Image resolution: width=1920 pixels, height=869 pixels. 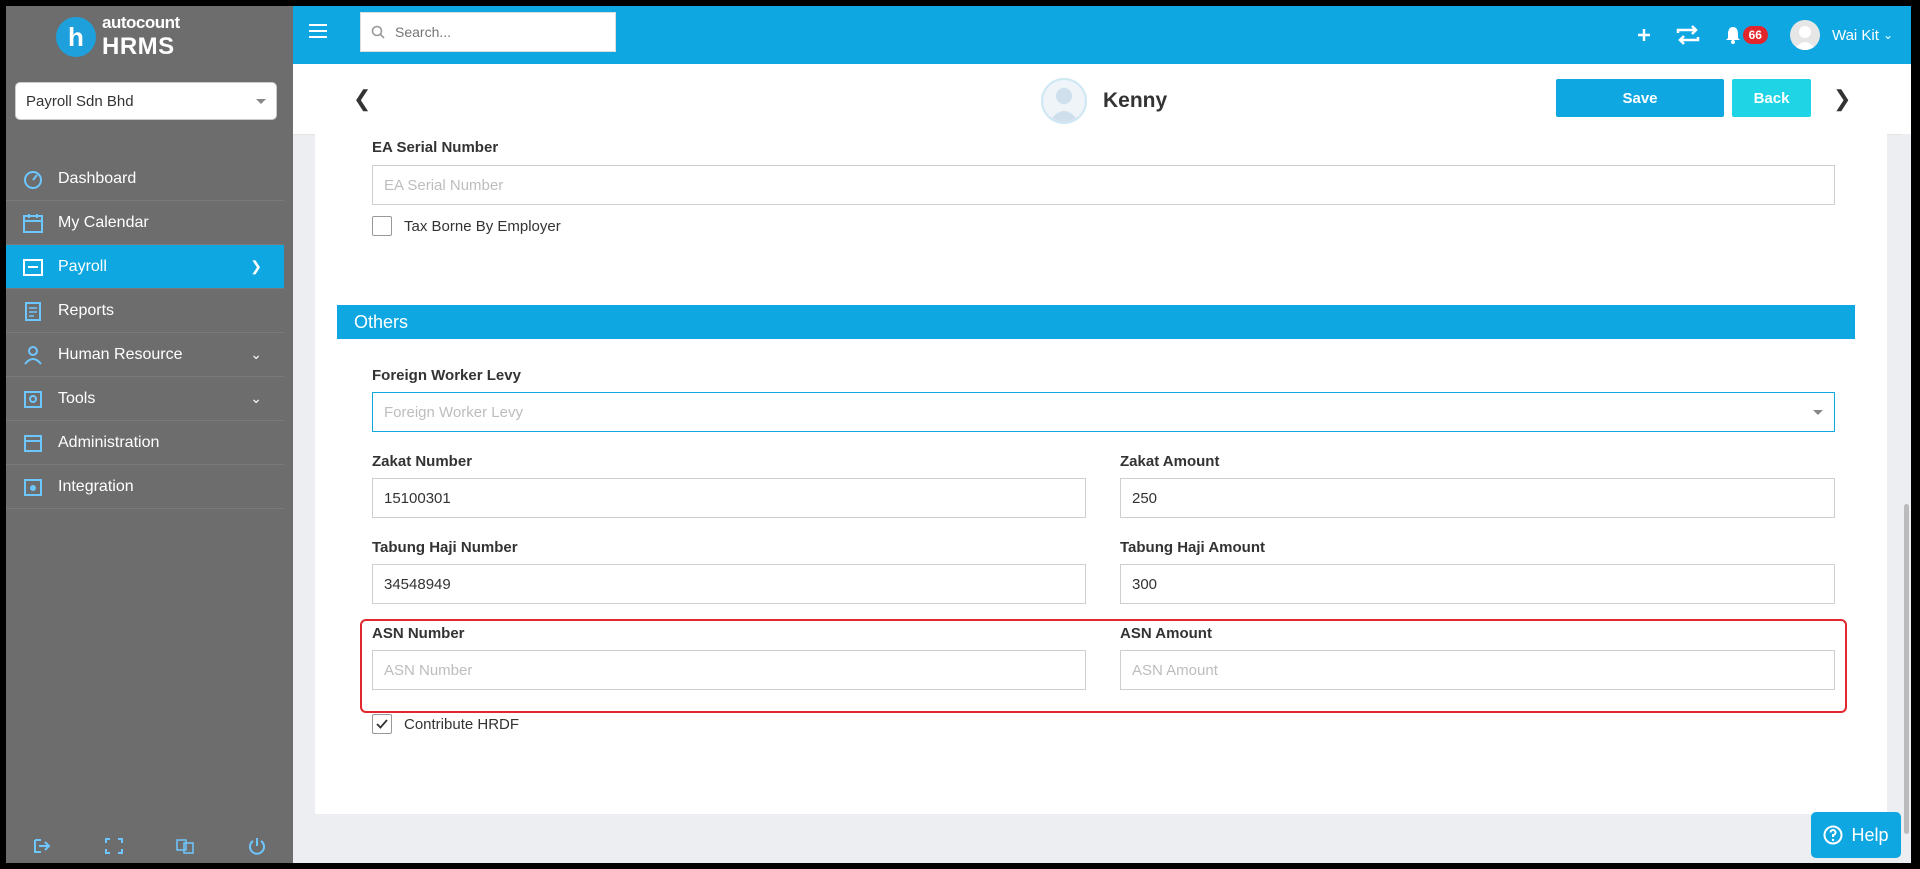 I want to click on foreign-levy-placeholder: Foreign Worker Levy, so click(x=453, y=412).